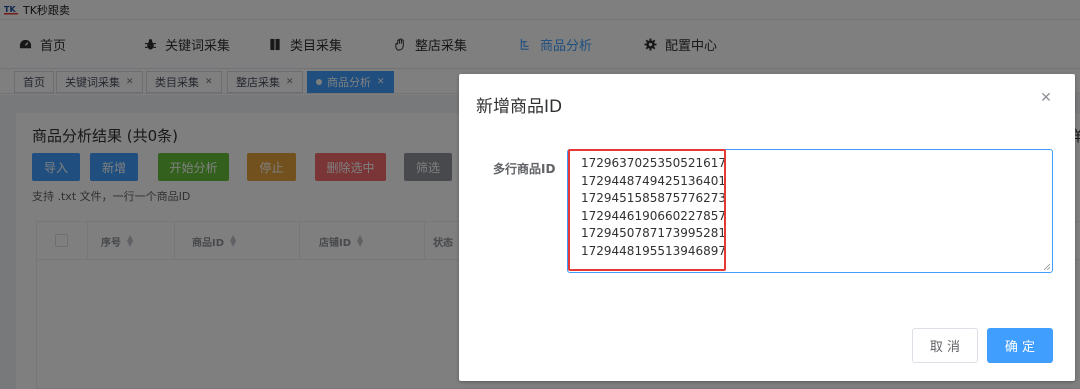 Image resolution: width=1080 pixels, height=389 pixels. What do you see at coordinates (1046, 98) in the screenshot?
I see `close-icon: ✕` at bounding box center [1046, 98].